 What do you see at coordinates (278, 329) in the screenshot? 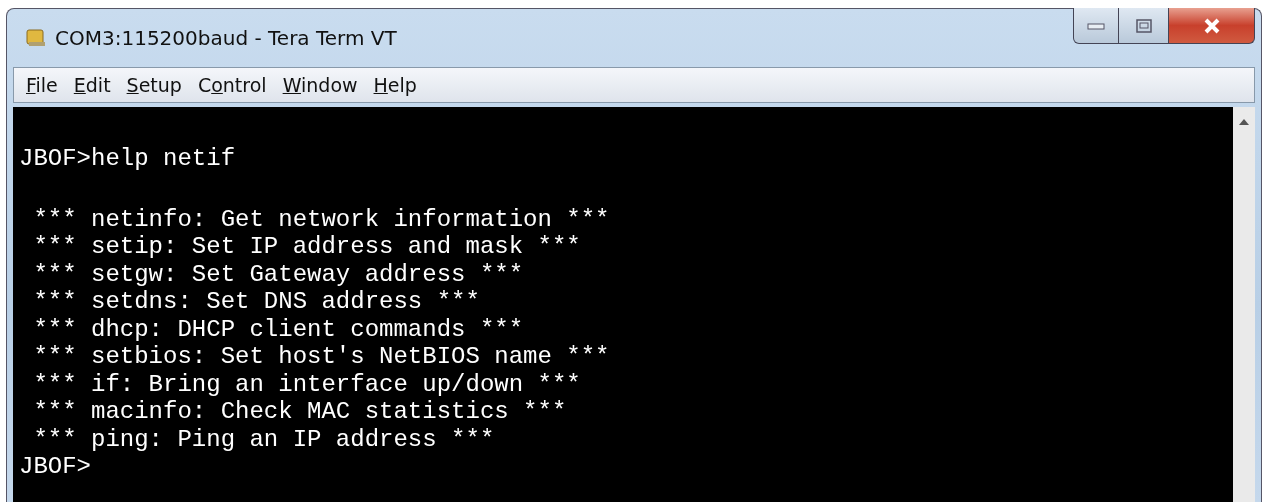
I see `output-line: *** dhcp: DHCP client commands ***` at bounding box center [278, 329].